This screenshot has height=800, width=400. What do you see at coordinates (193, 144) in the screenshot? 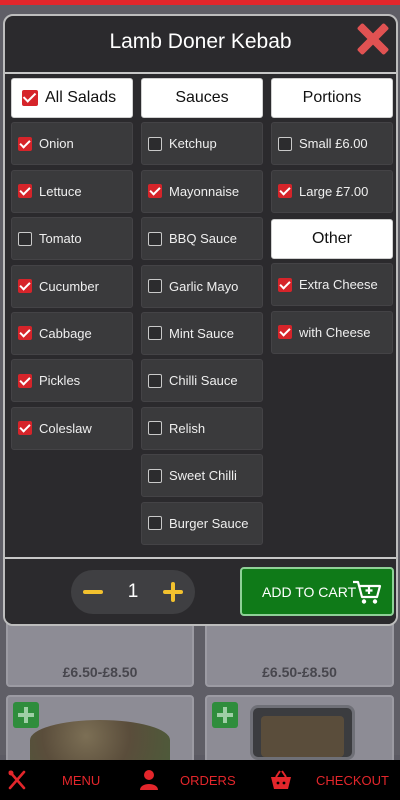
I see `option-label: Ketchup` at bounding box center [193, 144].